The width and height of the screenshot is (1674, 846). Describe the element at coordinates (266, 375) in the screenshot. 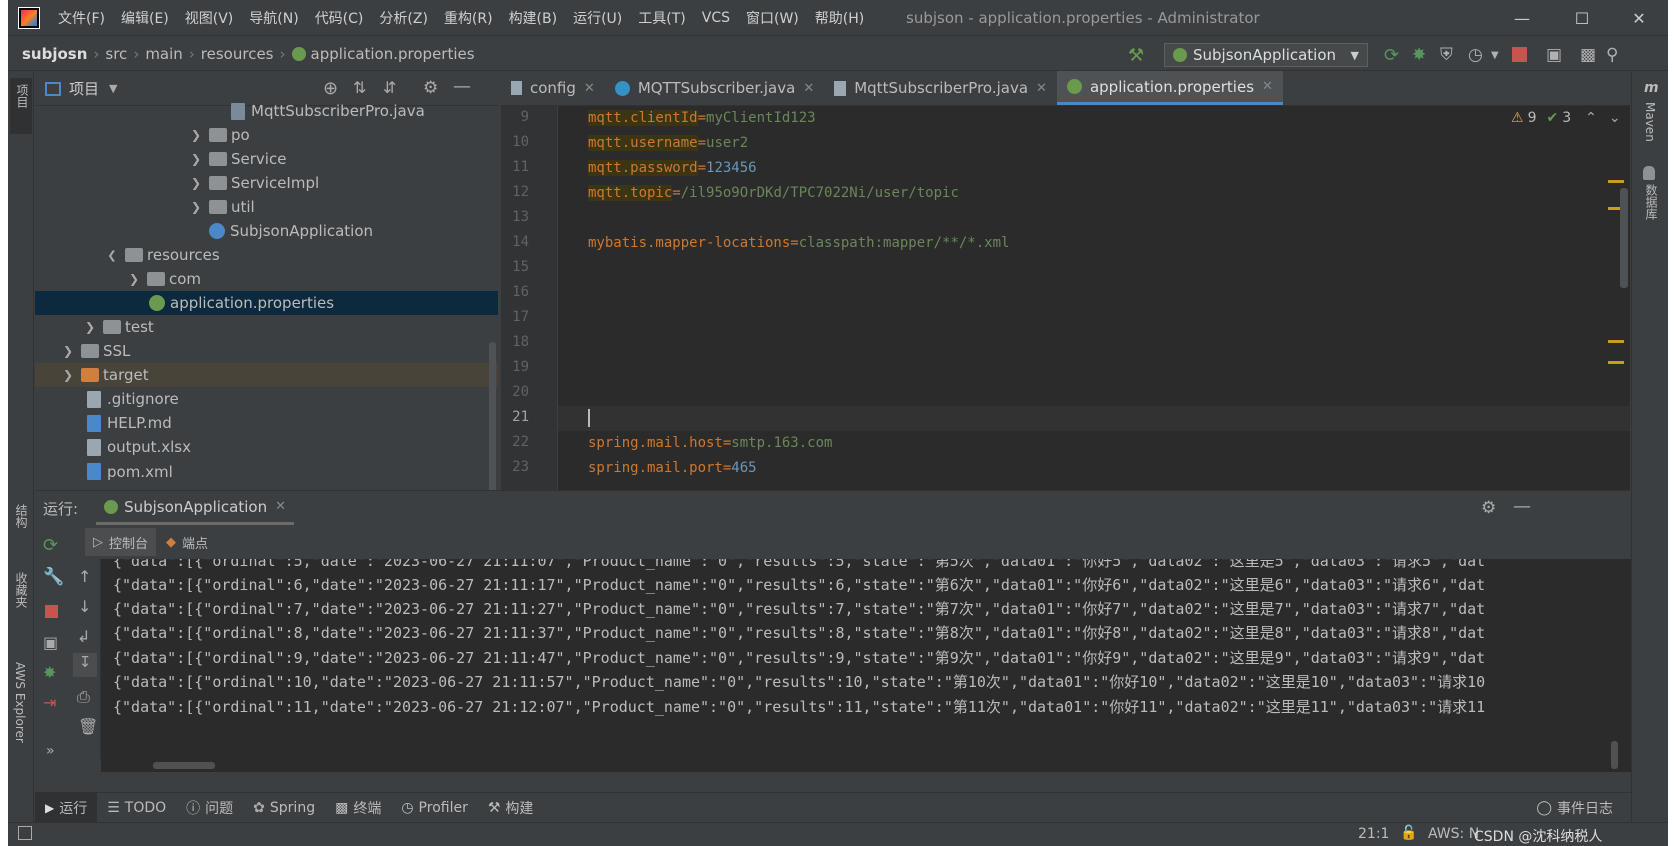

I see `tree-item-target: ❯ target` at that location.